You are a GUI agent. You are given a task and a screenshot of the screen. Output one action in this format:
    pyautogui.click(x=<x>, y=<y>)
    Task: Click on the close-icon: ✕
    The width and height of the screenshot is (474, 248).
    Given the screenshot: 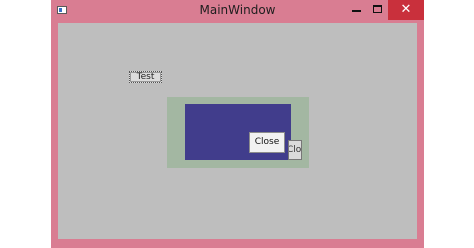 What is the action you would take?
    pyautogui.click(x=406, y=9)
    